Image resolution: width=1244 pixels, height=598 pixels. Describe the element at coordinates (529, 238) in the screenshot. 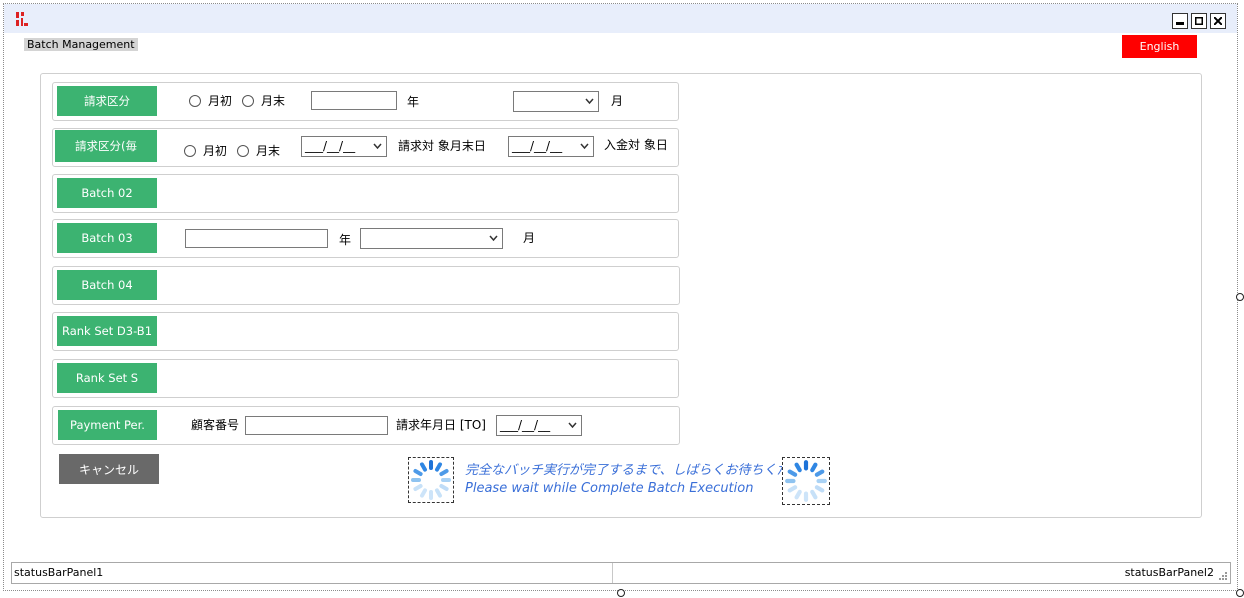

I see `batch-03-month-label: 月` at that location.